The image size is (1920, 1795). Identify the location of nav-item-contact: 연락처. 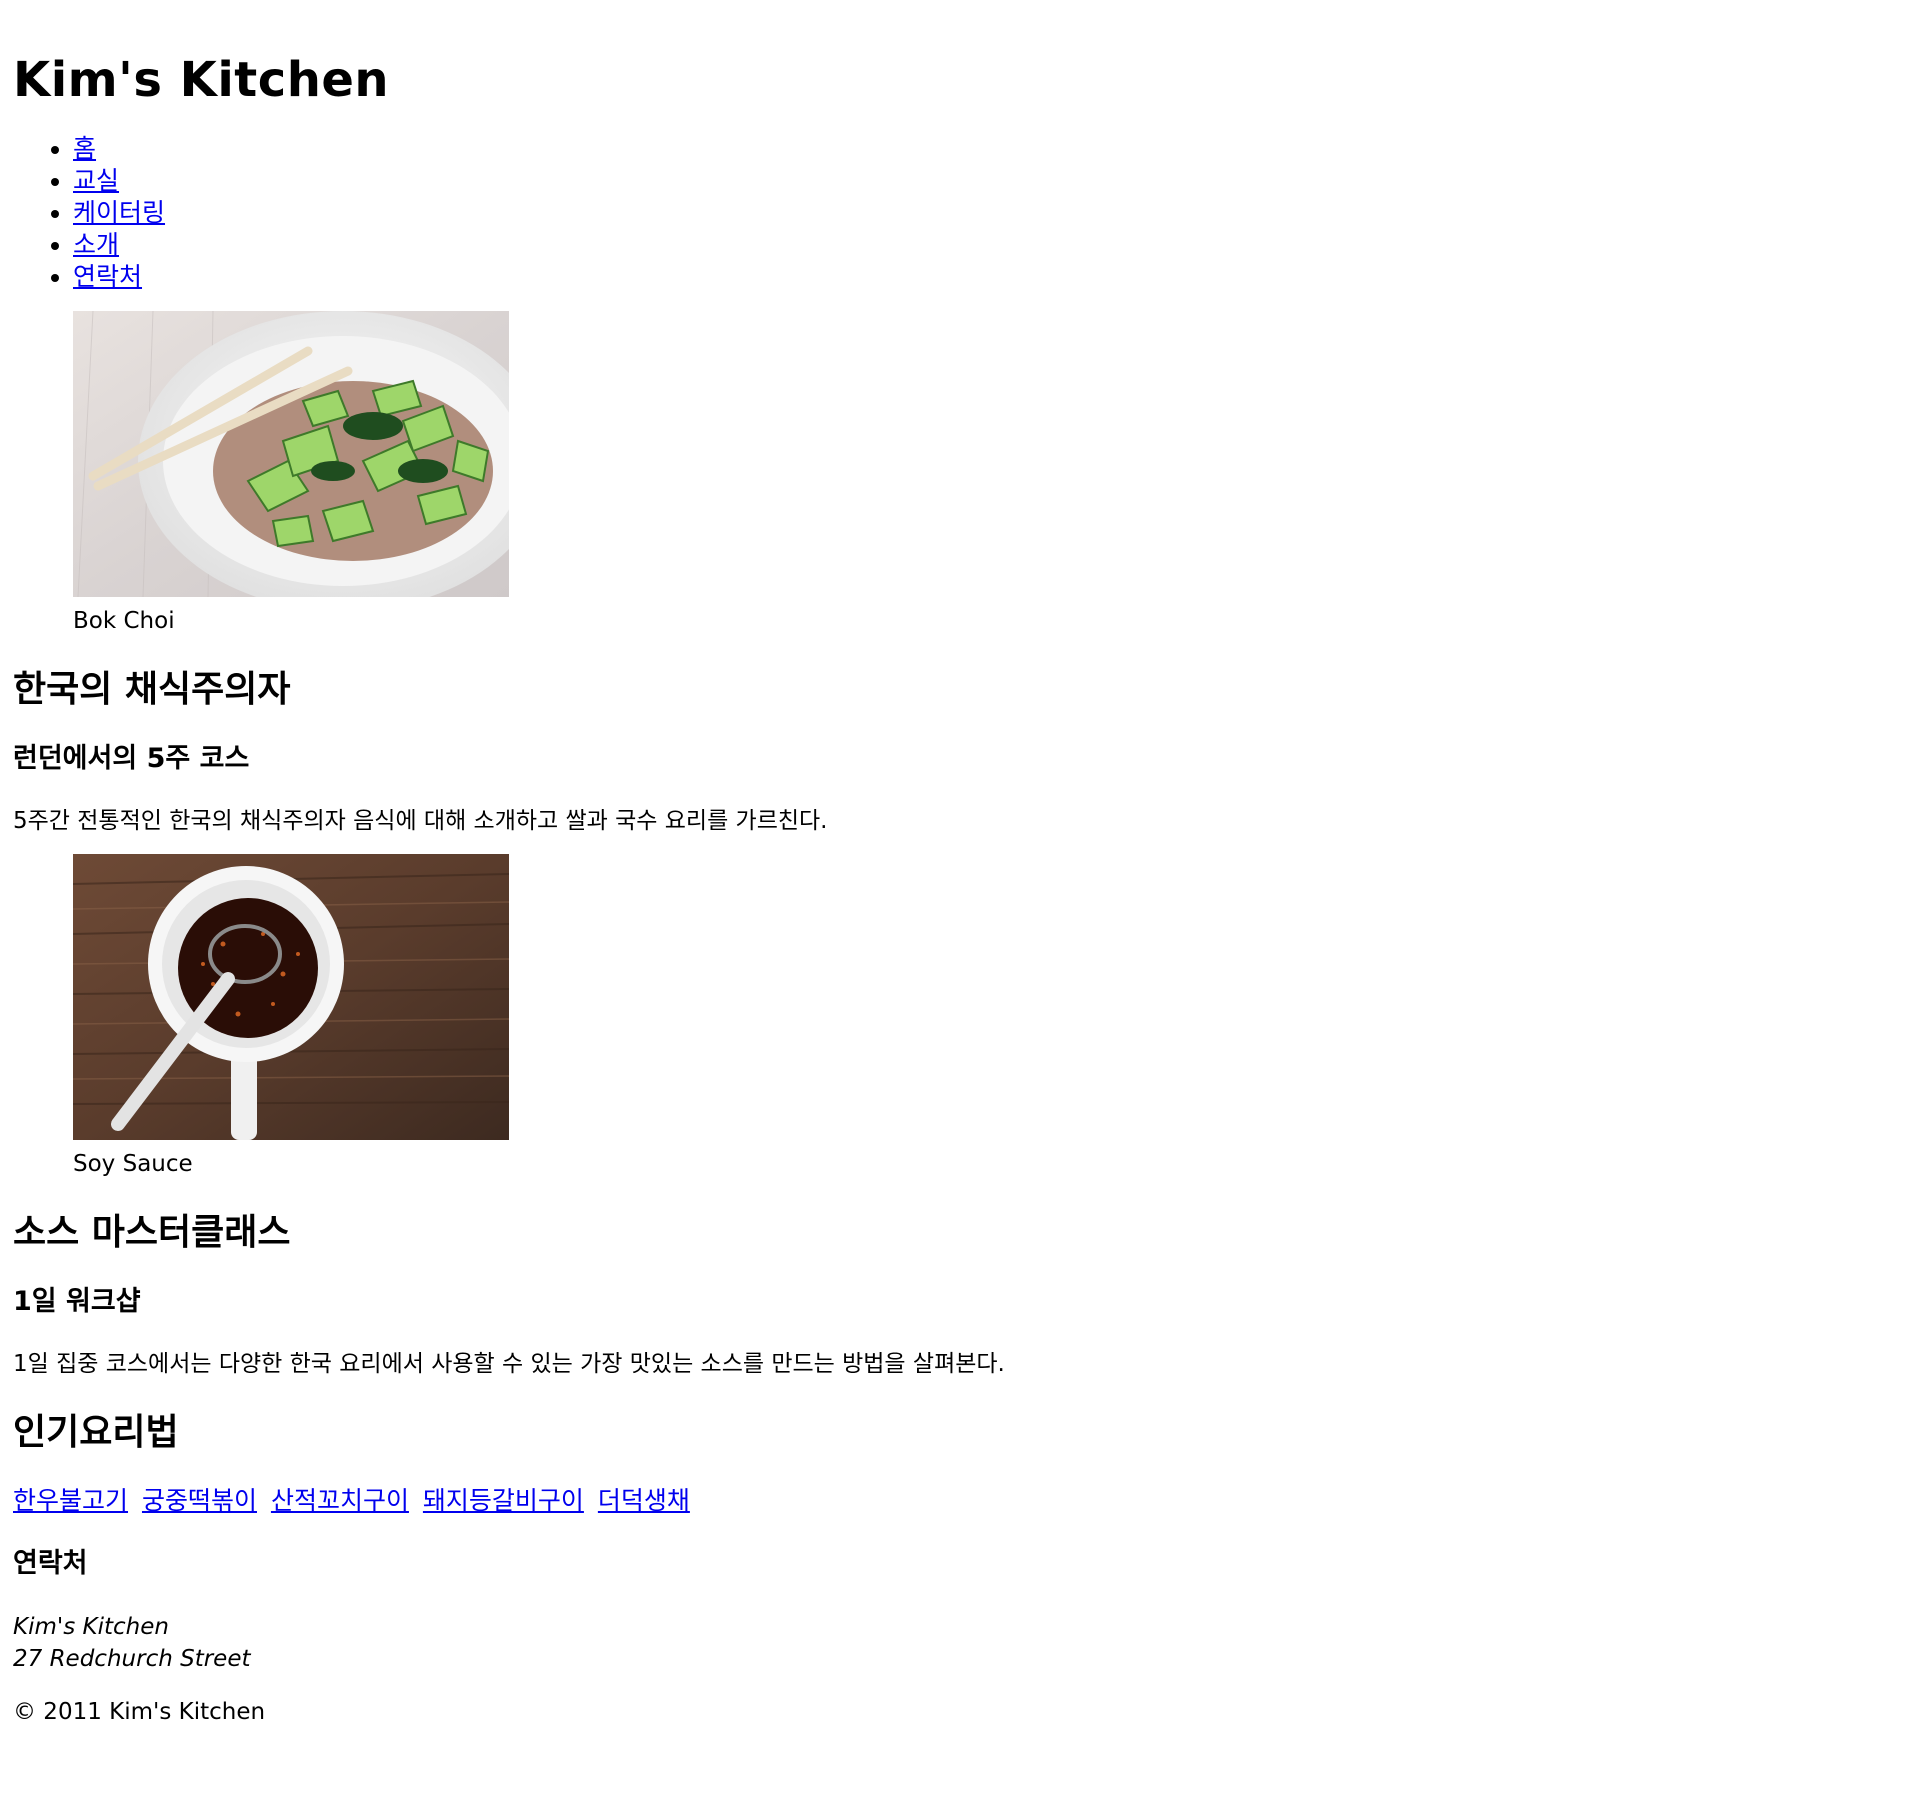
(996, 277).